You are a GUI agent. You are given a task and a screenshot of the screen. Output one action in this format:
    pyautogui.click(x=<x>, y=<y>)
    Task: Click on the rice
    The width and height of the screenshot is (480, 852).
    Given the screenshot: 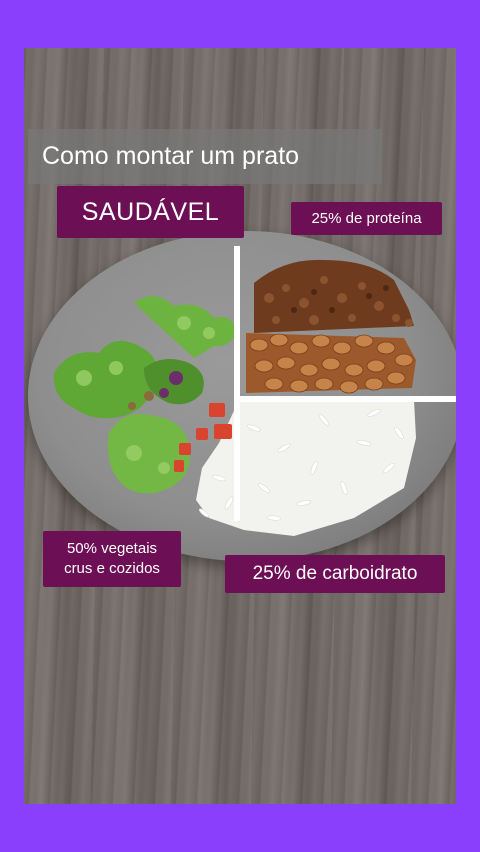 What is the action you would take?
    pyautogui.click(x=306, y=468)
    